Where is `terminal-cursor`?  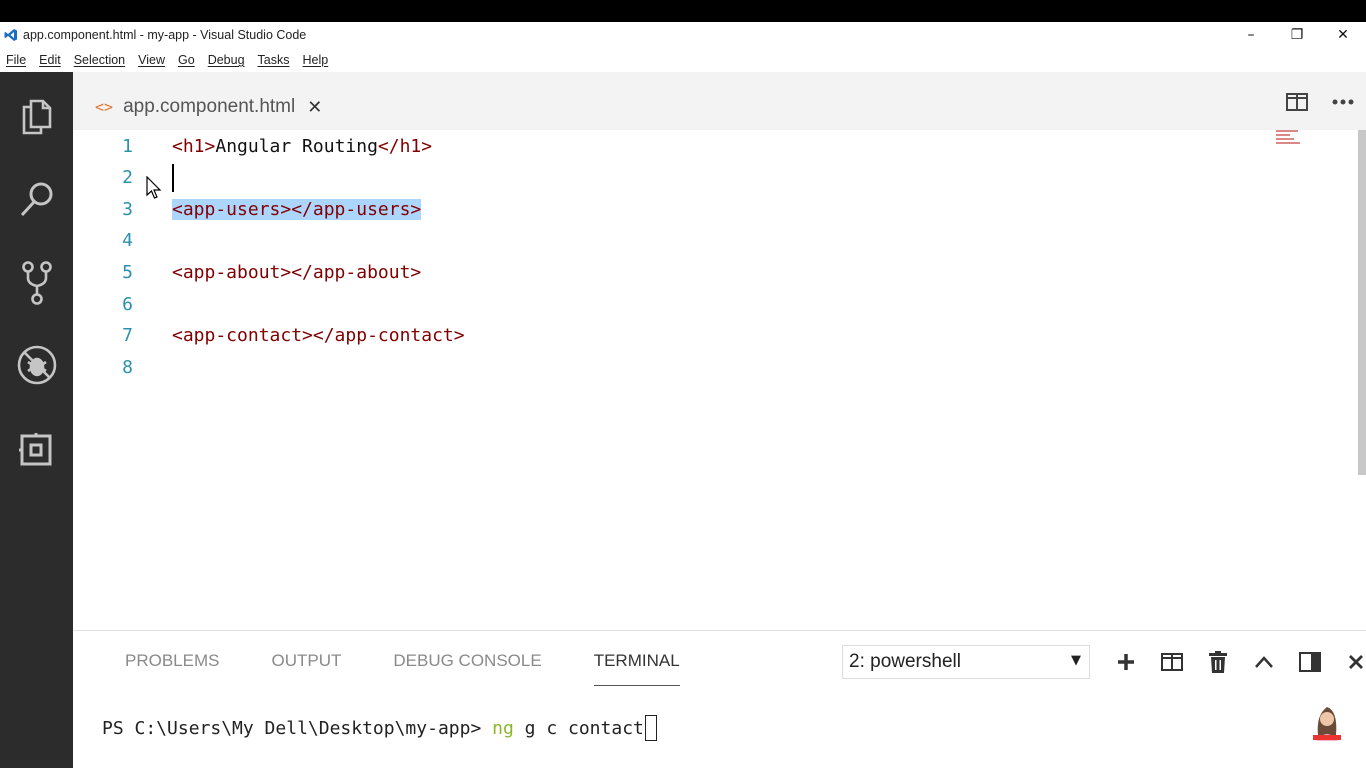 terminal-cursor is located at coordinates (650, 728).